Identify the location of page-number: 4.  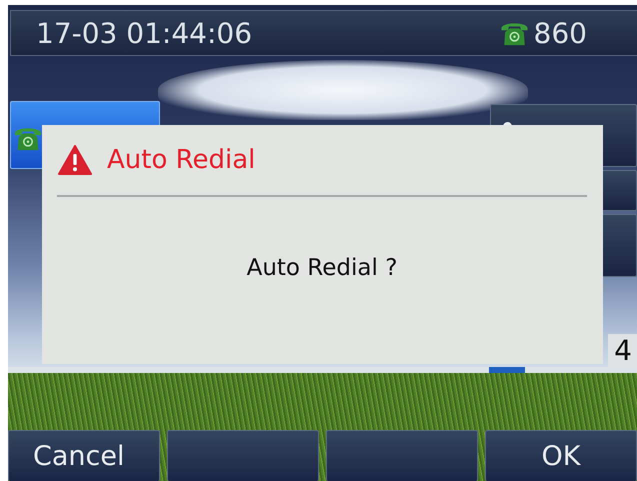
(622, 350).